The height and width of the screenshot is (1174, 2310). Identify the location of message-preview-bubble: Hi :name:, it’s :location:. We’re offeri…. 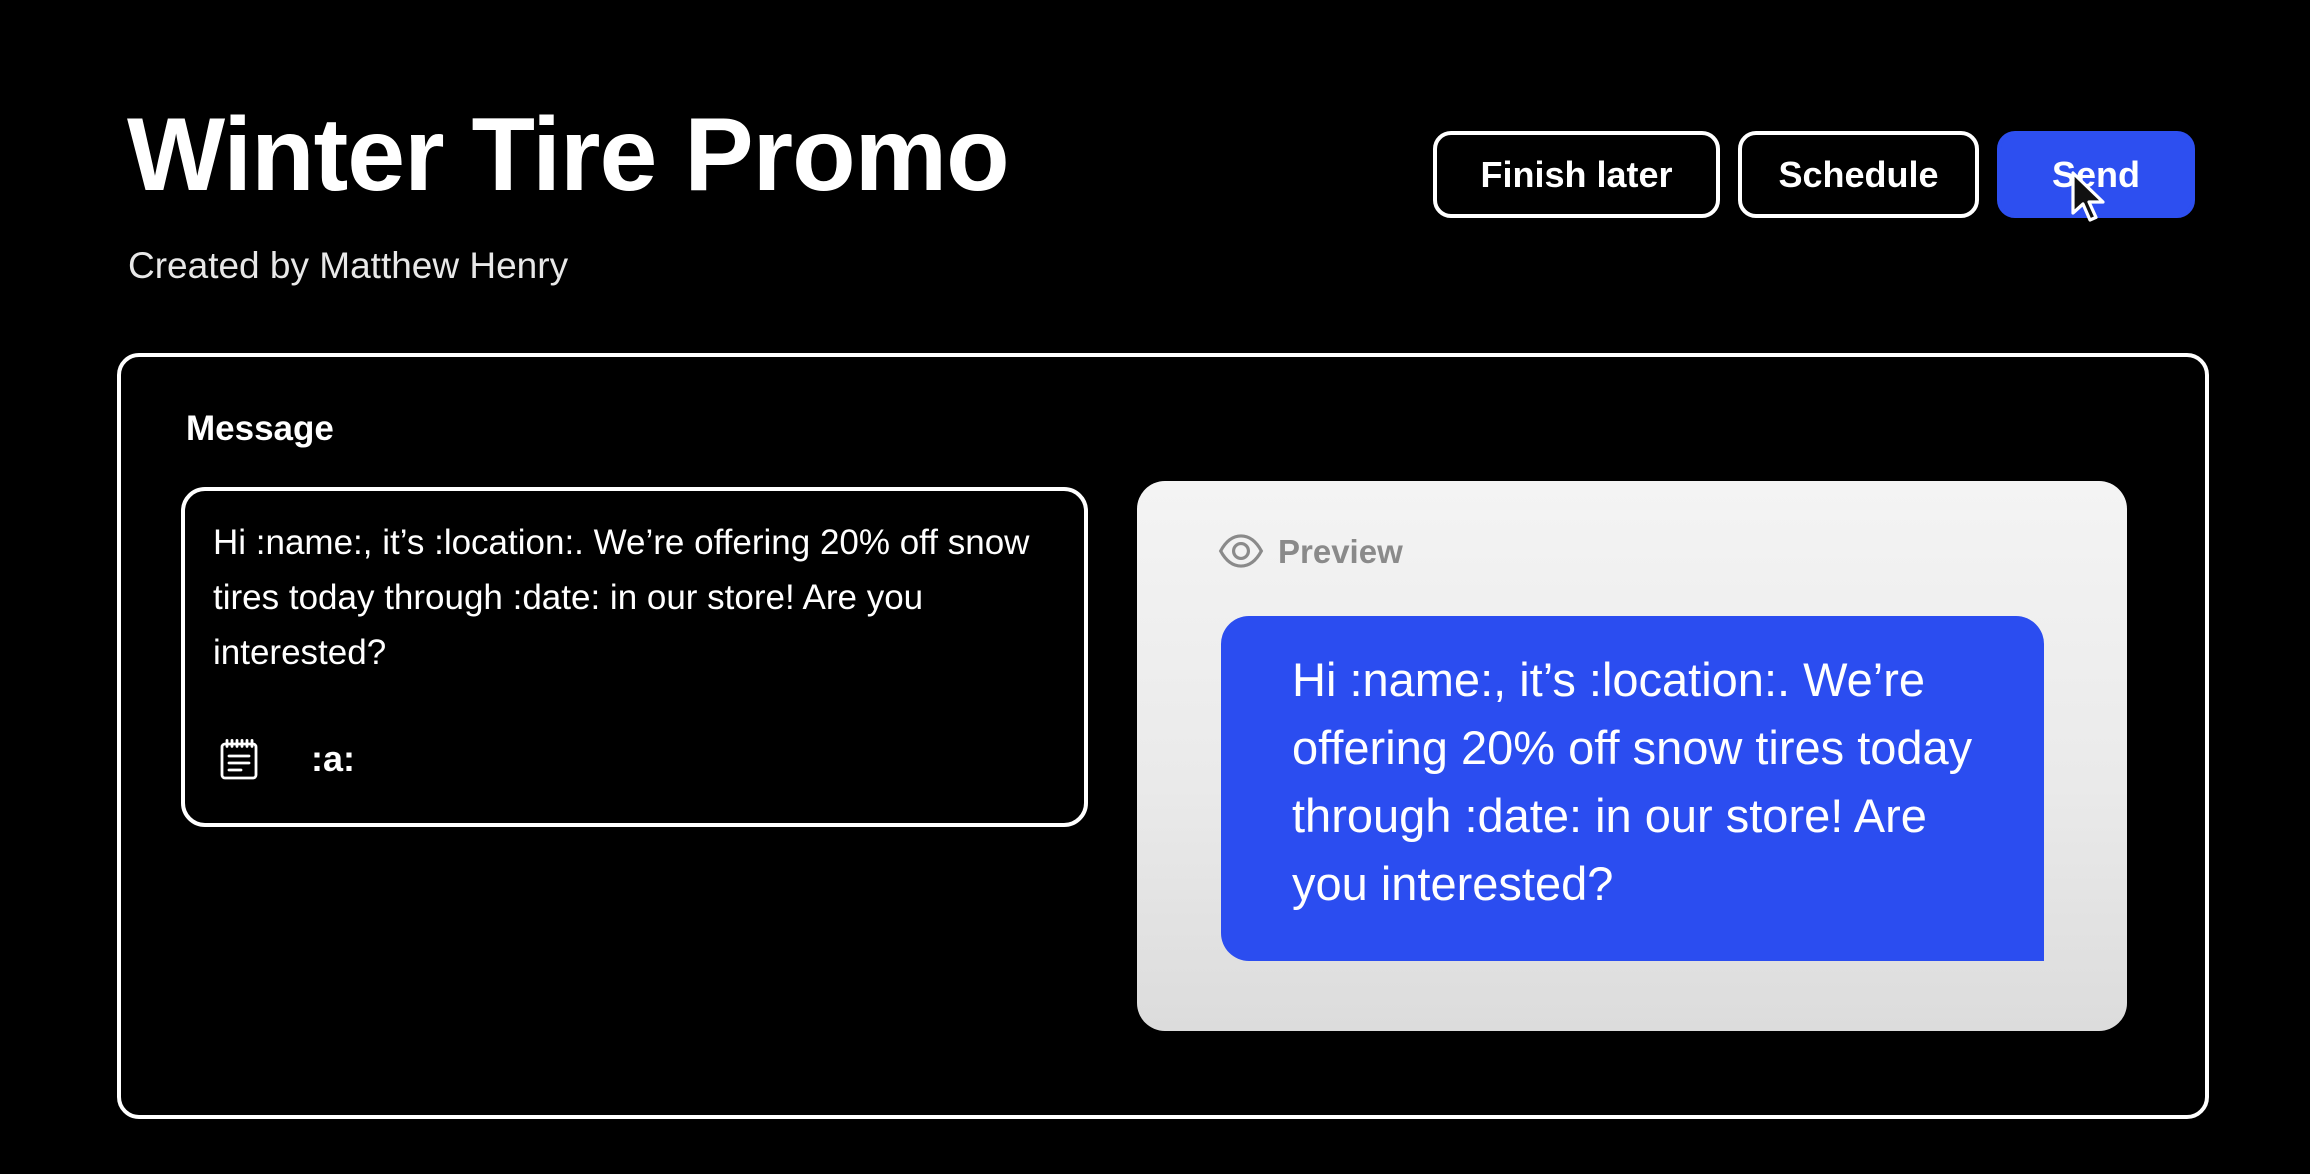
(1632, 788).